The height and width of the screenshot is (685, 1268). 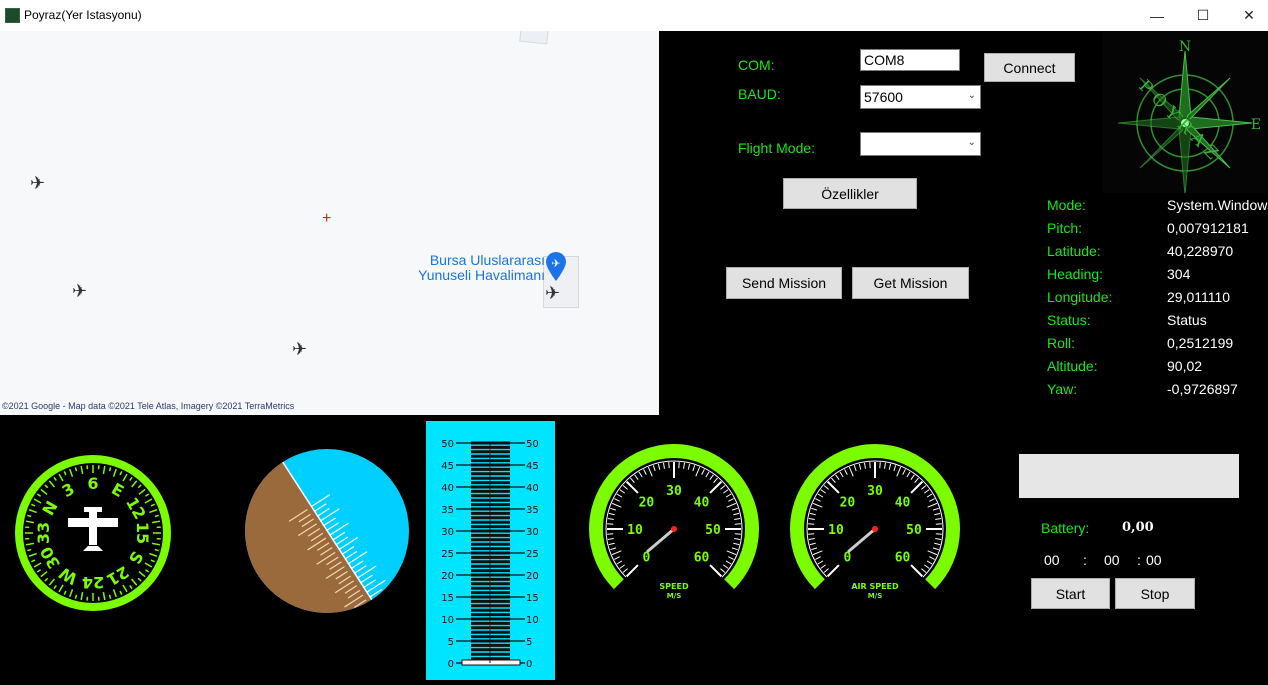 I want to click on airport-name-line2: Yunuseli Havalimanı, so click(x=472, y=275).